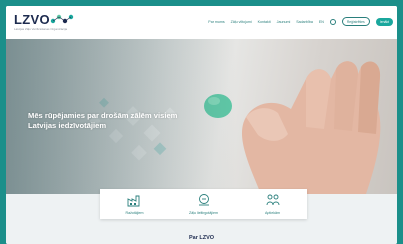 The height and width of the screenshot is (244, 403). Describe the element at coordinates (355, 21) in the screenshot. I see `register-button: Reģistrēties` at that location.